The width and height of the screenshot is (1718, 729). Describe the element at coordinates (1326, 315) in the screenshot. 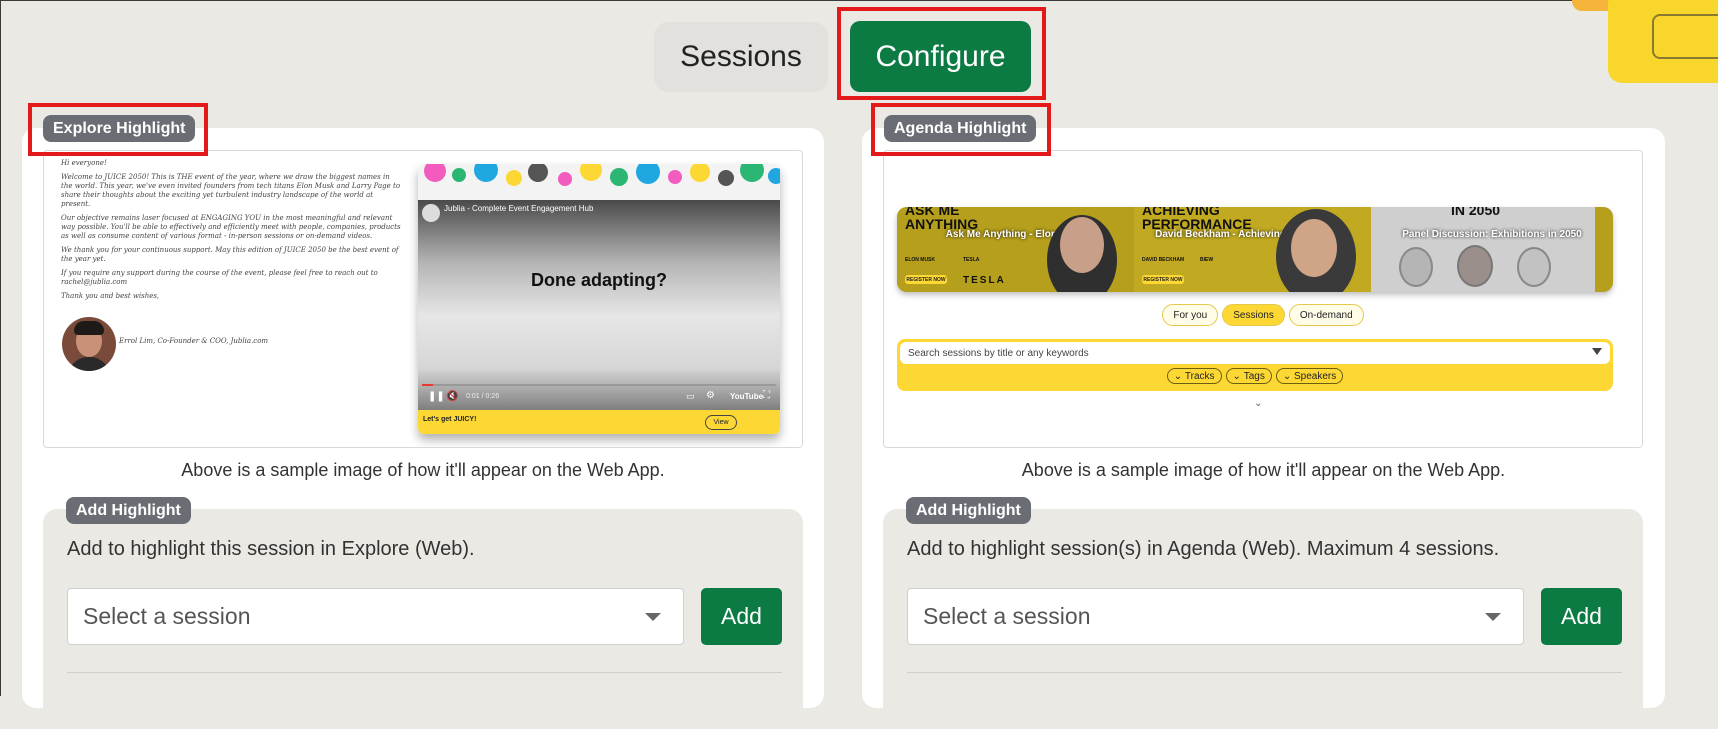

I see `pill-on-demand: On-demand` at that location.